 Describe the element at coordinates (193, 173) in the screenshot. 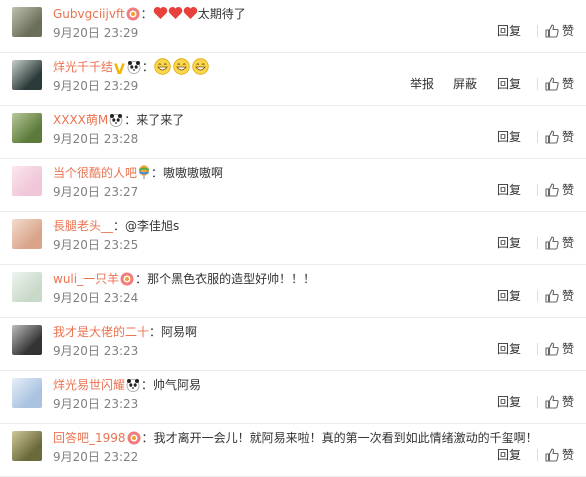

I see `comment-text: 嗷嗷嗷嗷啊` at that location.